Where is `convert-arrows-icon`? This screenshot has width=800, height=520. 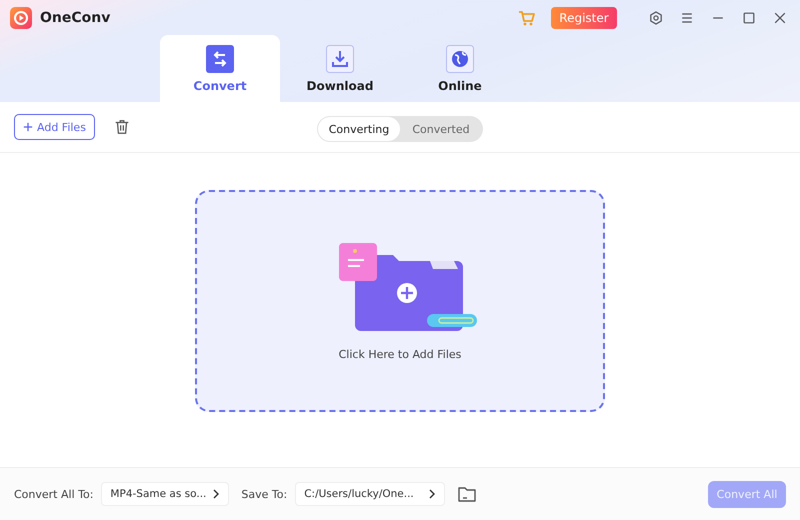 convert-arrows-icon is located at coordinates (220, 58).